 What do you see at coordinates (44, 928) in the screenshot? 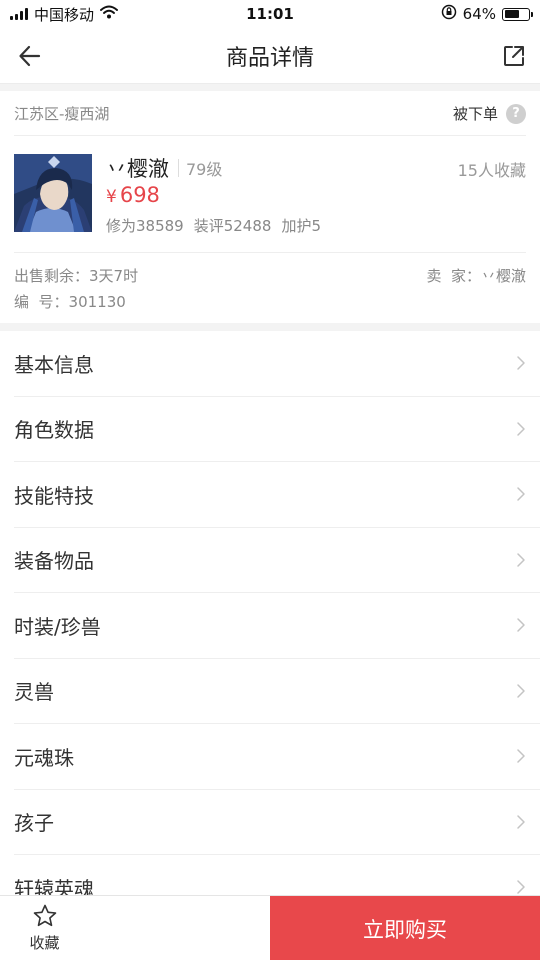
I see `favorite-button: 收藏` at bounding box center [44, 928].